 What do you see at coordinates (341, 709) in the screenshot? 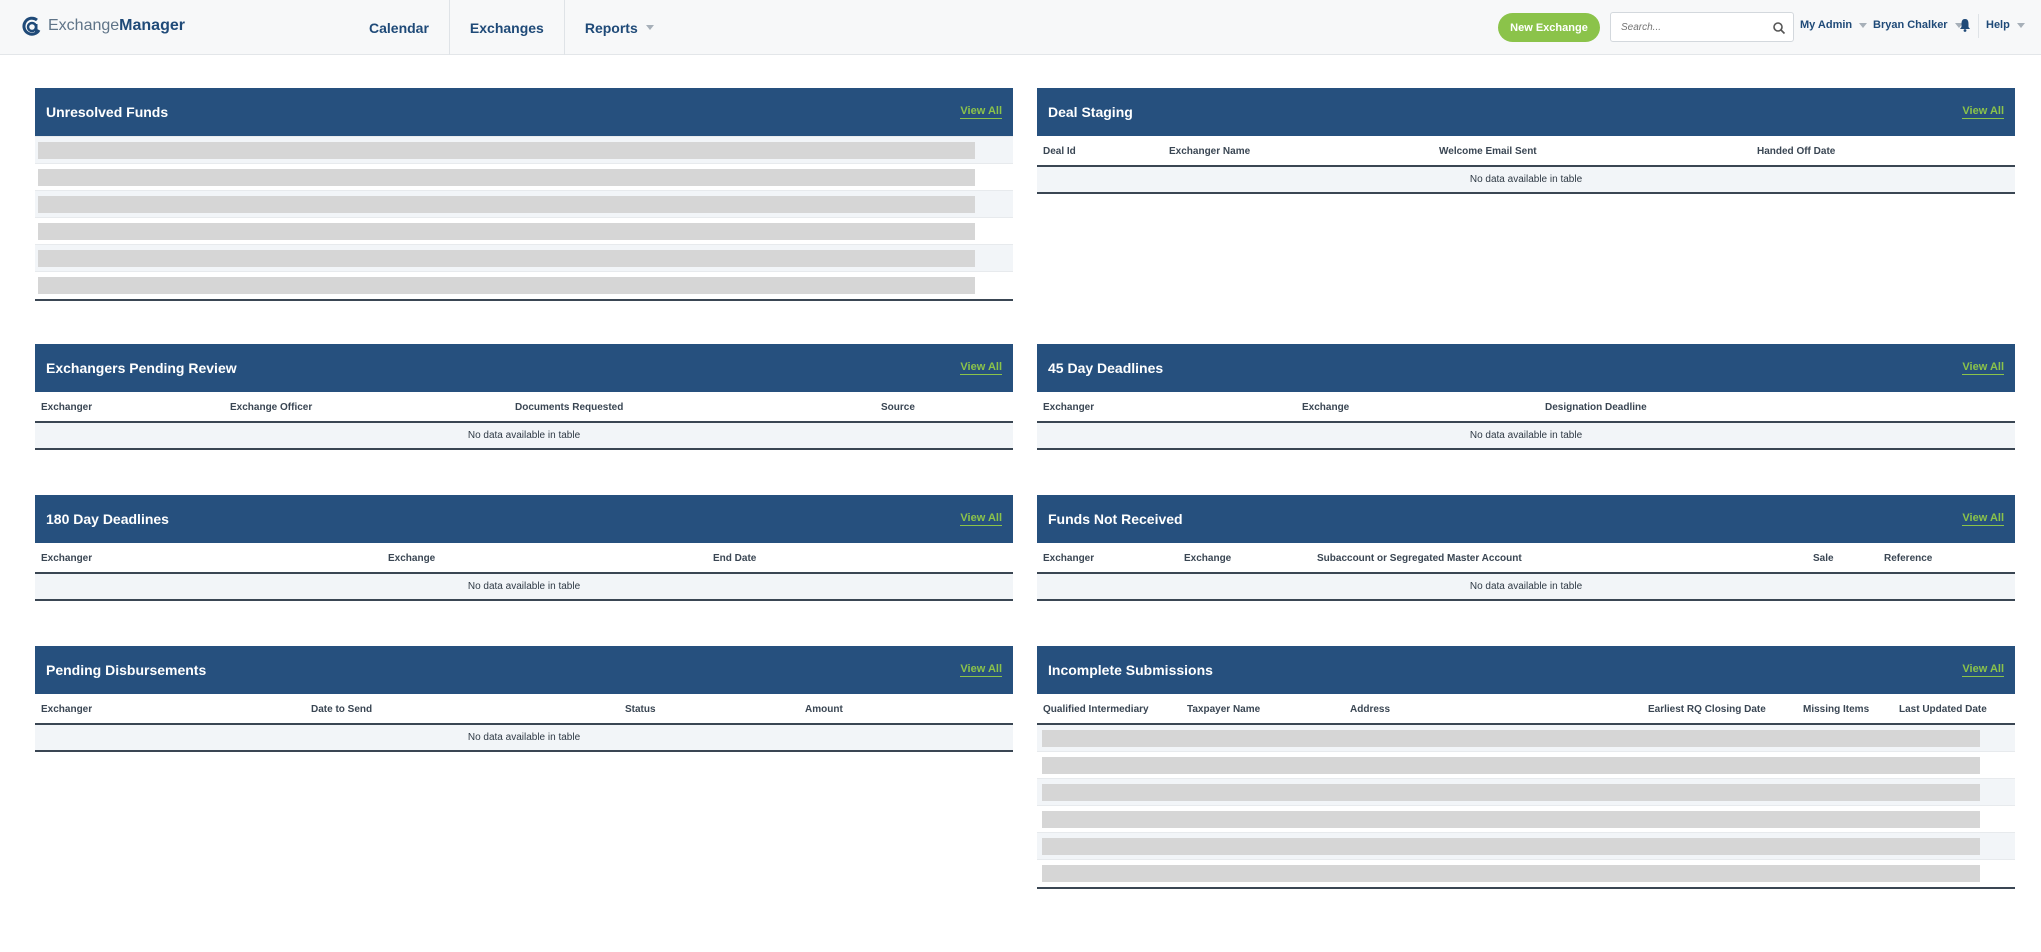
I see `column-header: Date to Send` at bounding box center [341, 709].